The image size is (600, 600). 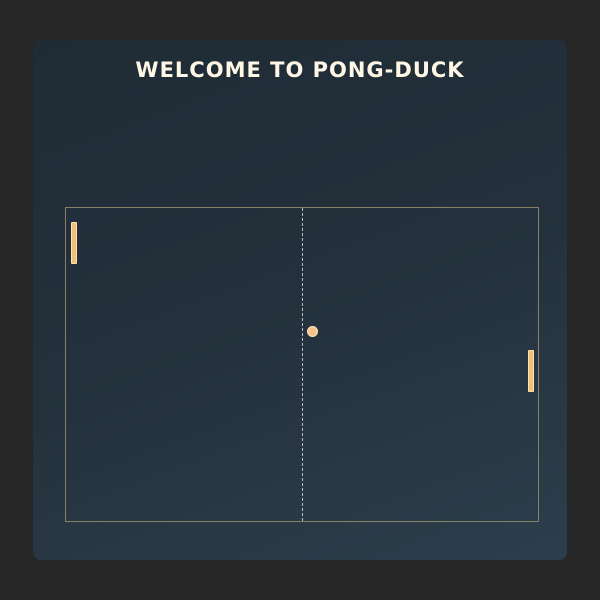 I want to click on right-paddle, so click(x=531, y=371).